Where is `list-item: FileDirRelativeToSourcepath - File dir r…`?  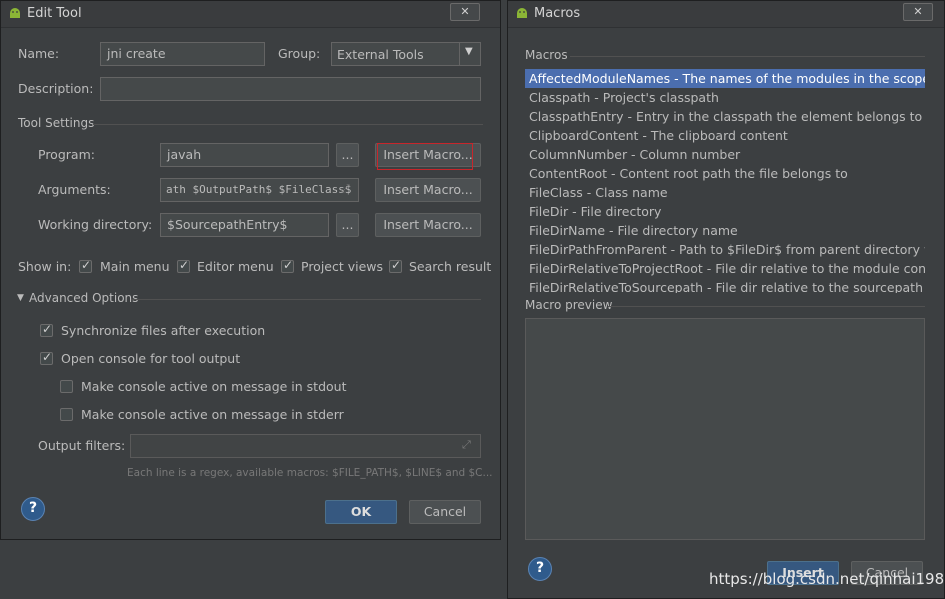
list-item: FileDirRelativeToSourcepath - File dir r… is located at coordinates (725, 285).